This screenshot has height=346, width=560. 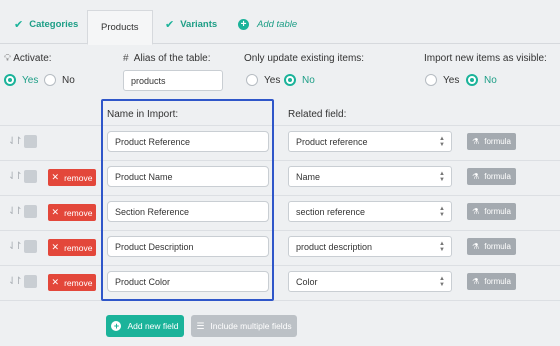 I want to click on related-field-select: Name ▲ ▼, so click(x=370, y=176).